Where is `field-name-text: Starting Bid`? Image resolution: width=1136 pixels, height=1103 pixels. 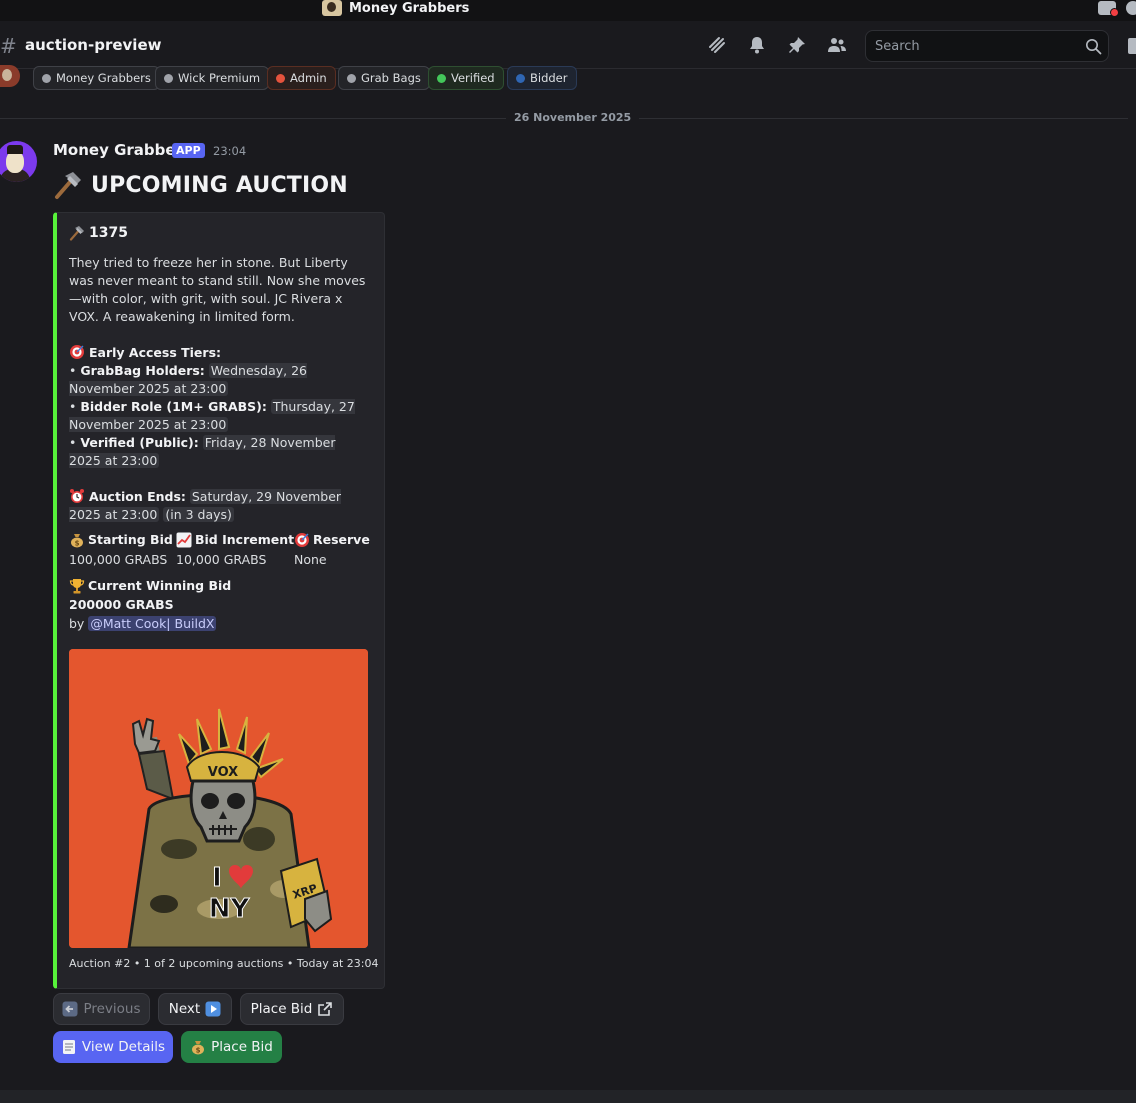 field-name-text: Starting Bid is located at coordinates (130, 539).